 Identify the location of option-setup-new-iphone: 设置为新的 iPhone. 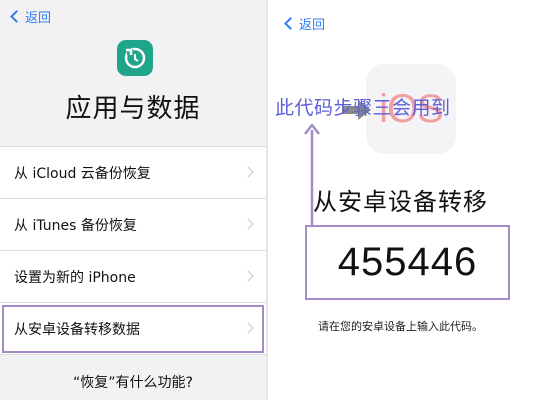
(133, 277).